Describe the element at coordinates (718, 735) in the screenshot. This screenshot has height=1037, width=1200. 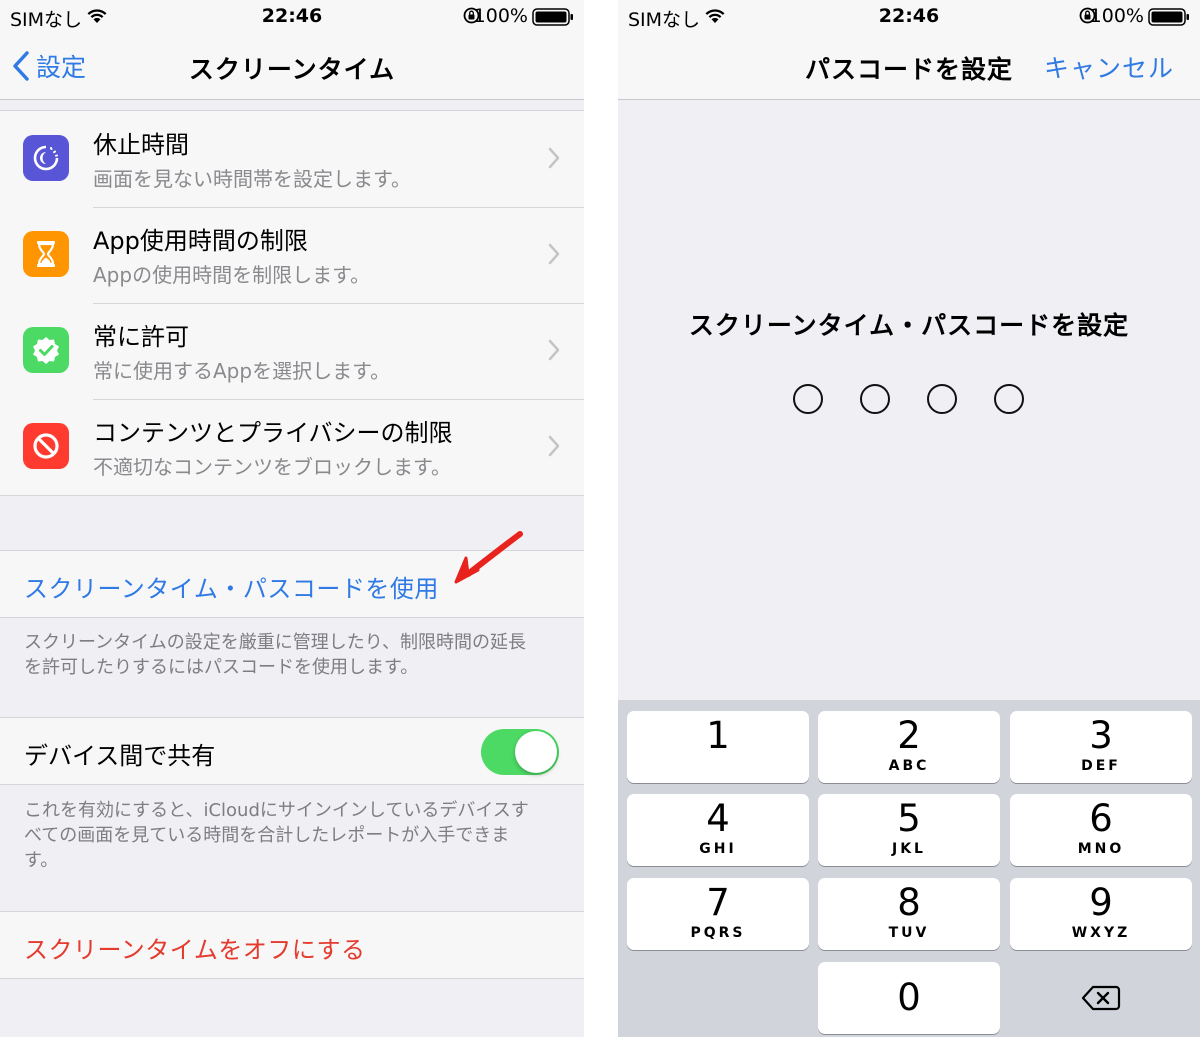
I see `key-digit: 1` at that location.